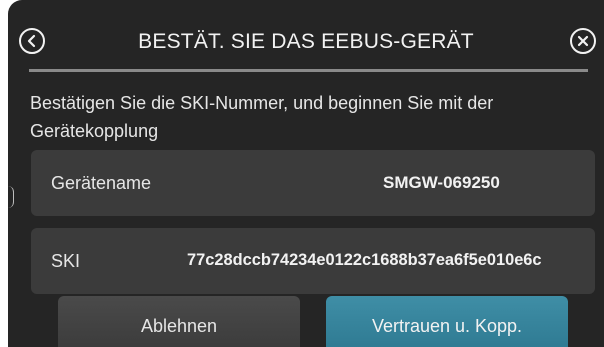 The image size is (604, 347). Describe the element at coordinates (447, 321) in the screenshot. I see `trust-and-pair-button: Vertrauen u. Kopp.` at that location.